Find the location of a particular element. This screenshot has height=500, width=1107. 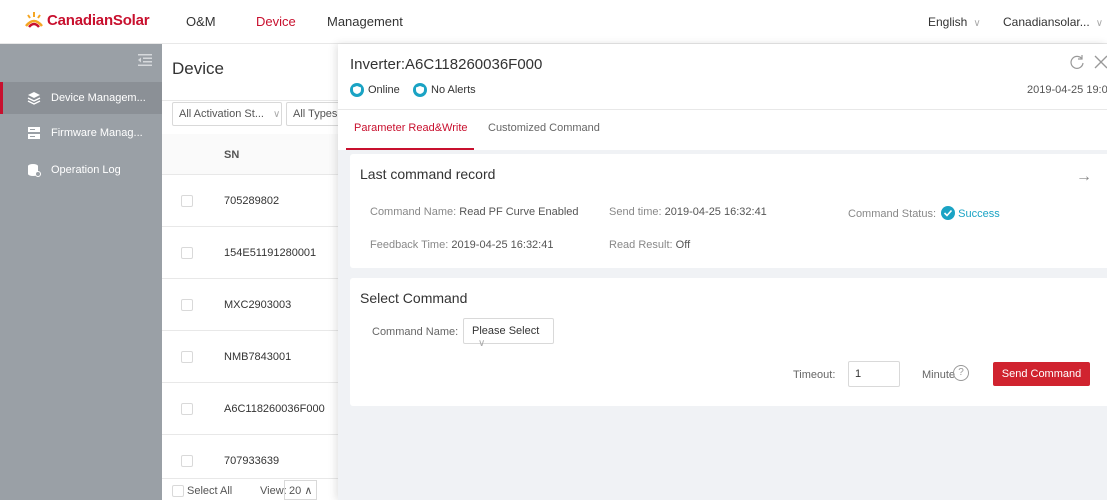

table-row: 705289802 is located at coordinates (257, 201).